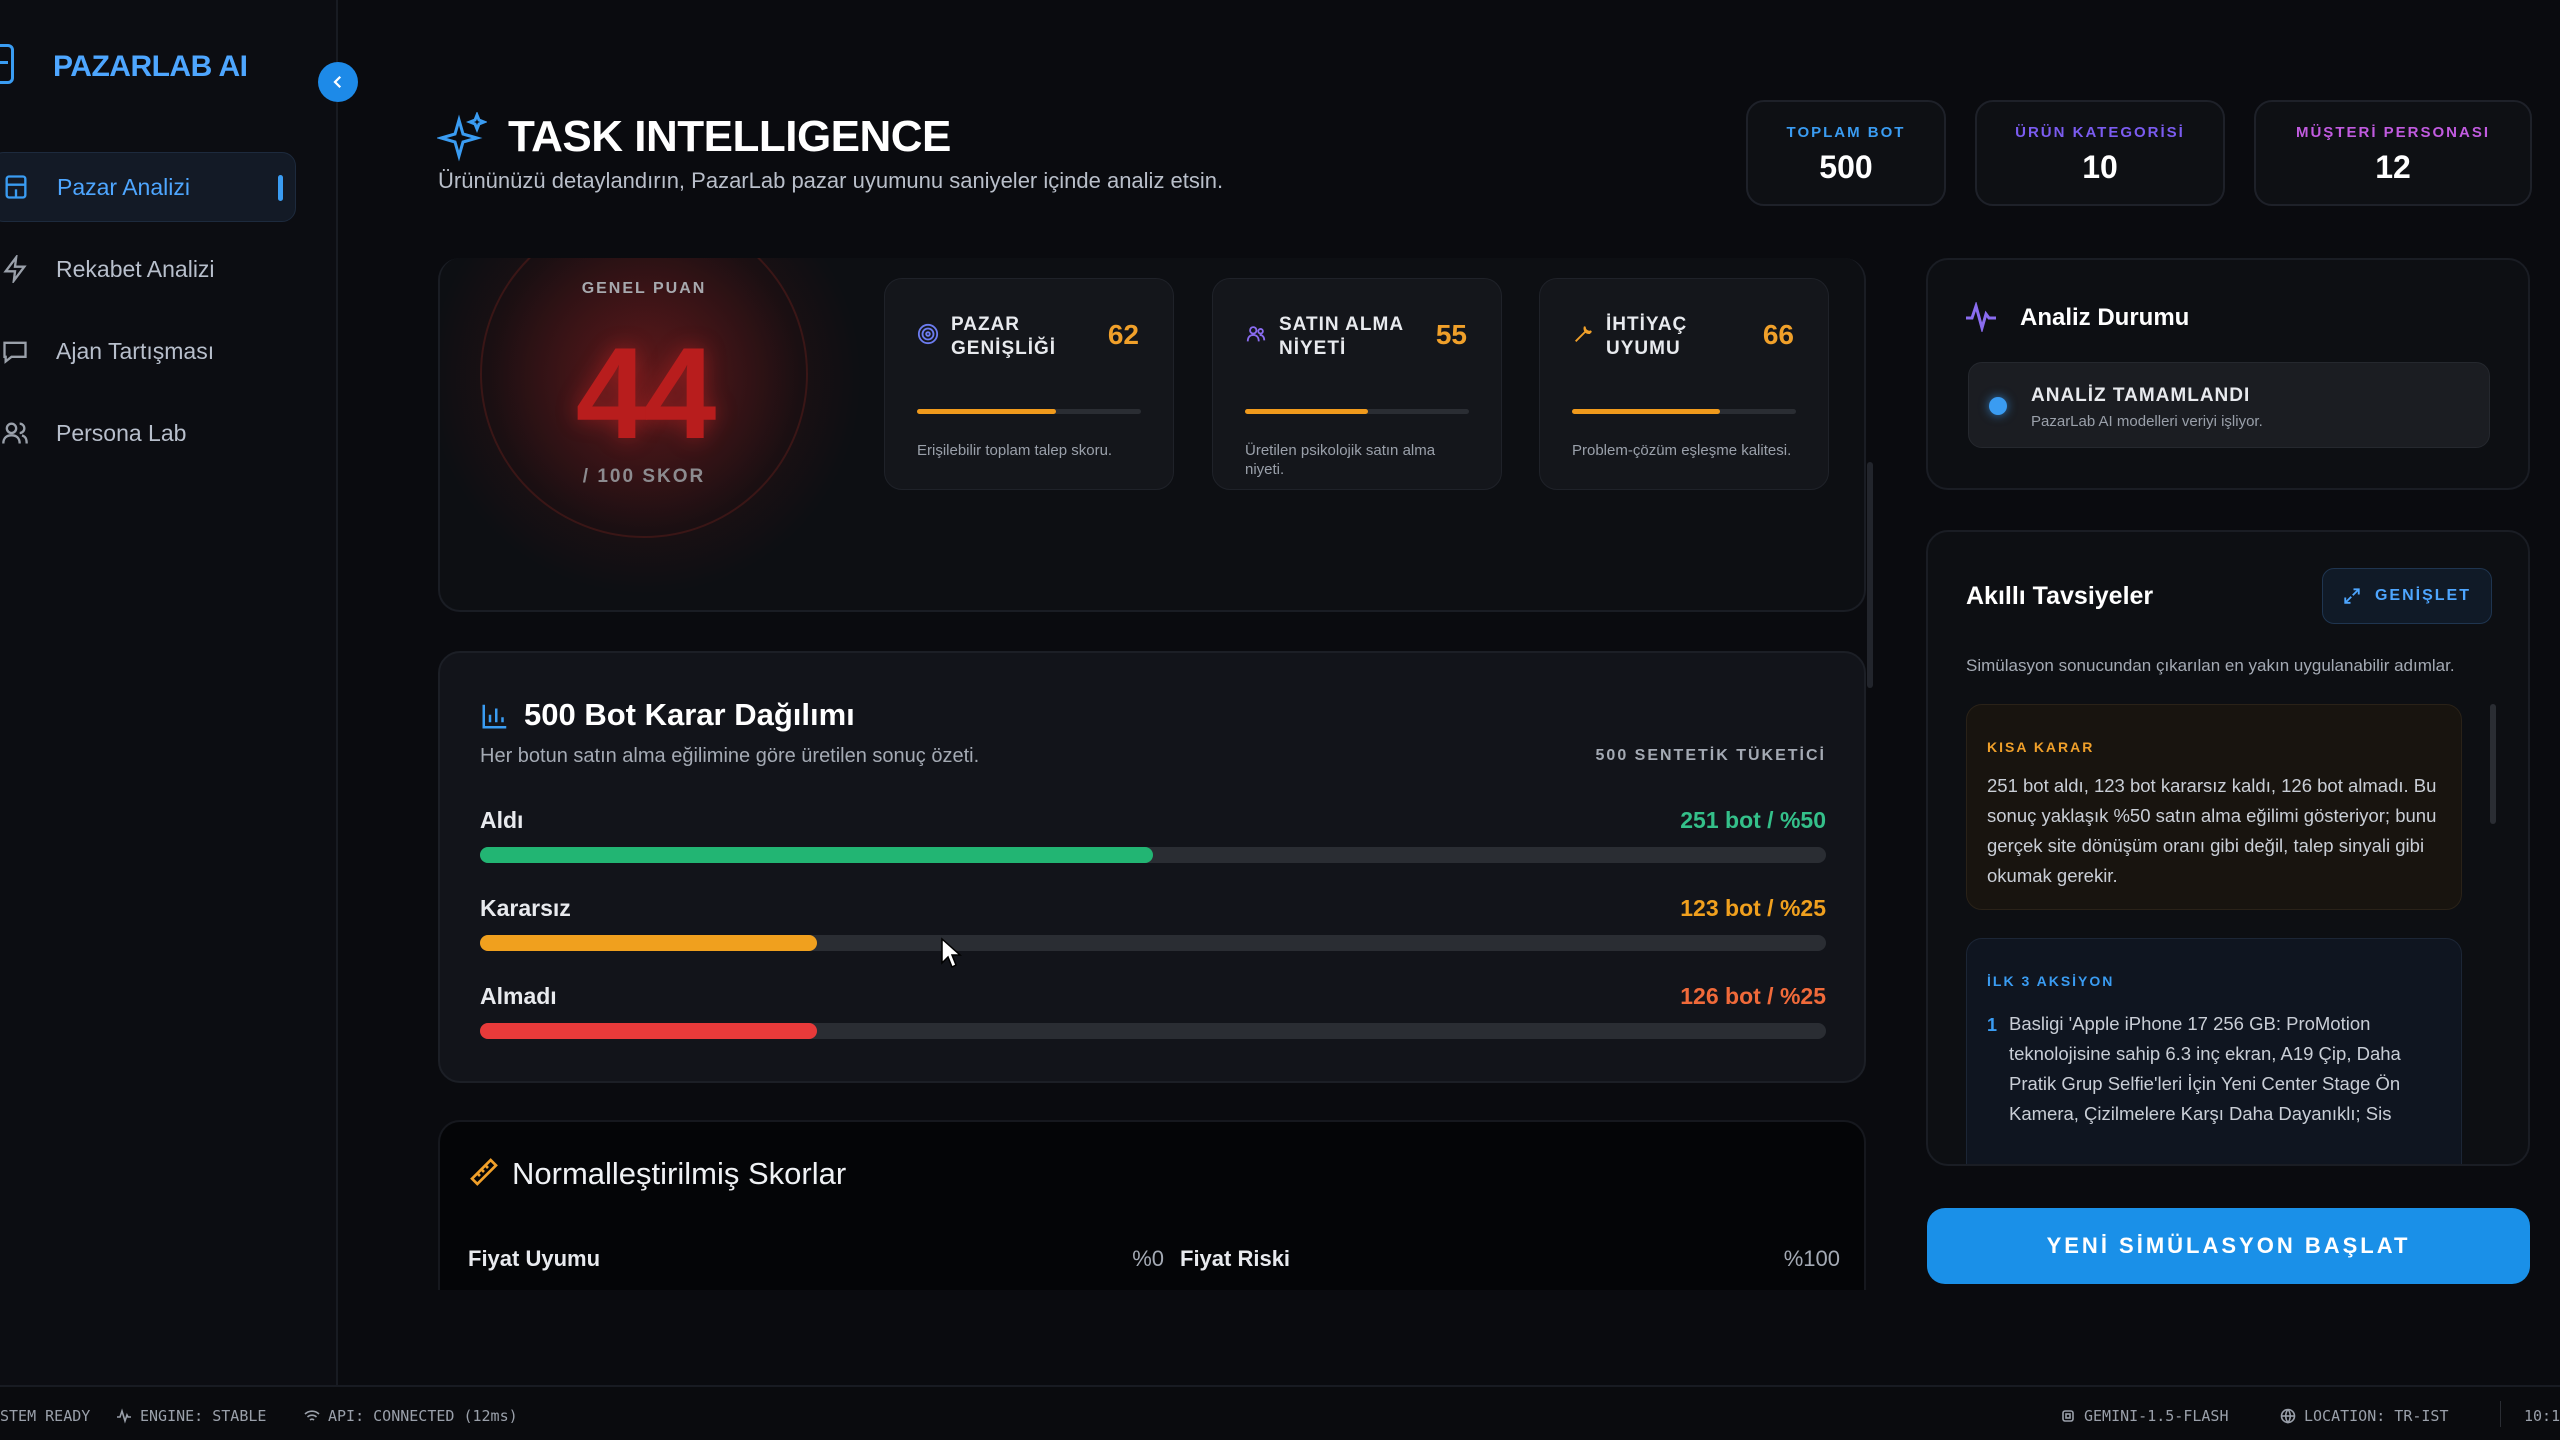 This screenshot has height=1440, width=2560. I want to click on ruler-icon, so click(484, 1172).